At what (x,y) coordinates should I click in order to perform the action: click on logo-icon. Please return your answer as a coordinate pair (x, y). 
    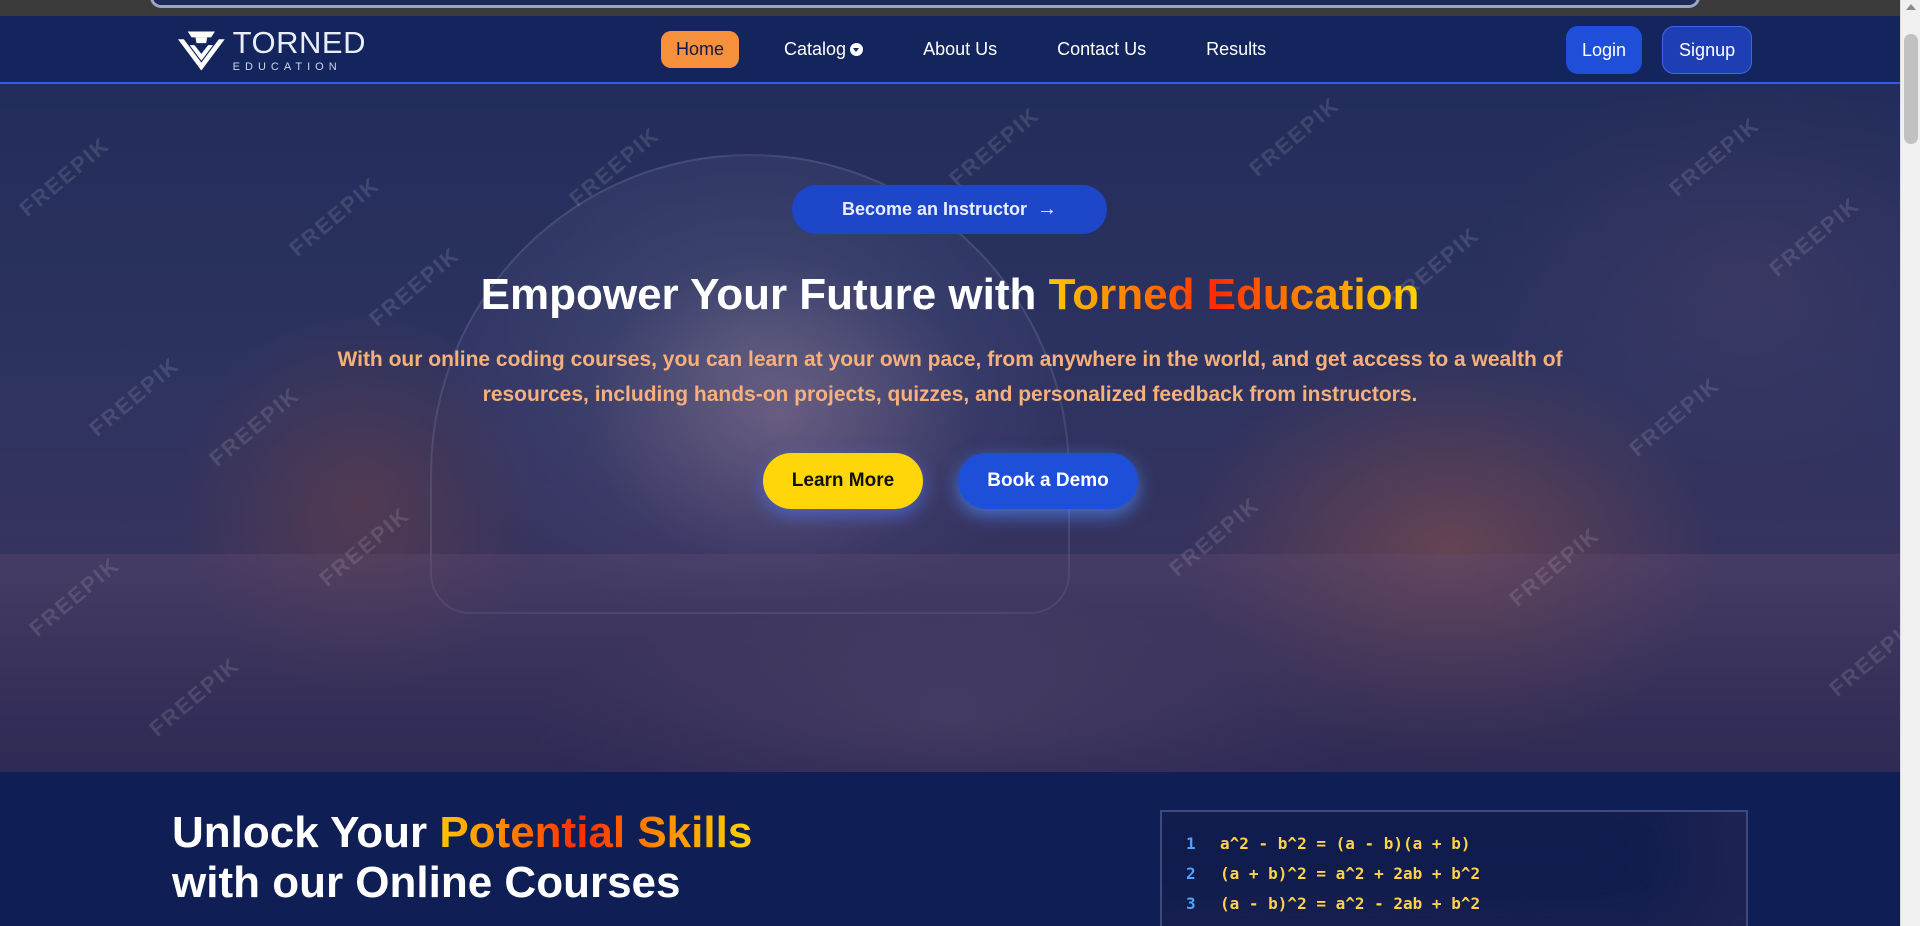
    Looking at the image, I should click on (201, 51).